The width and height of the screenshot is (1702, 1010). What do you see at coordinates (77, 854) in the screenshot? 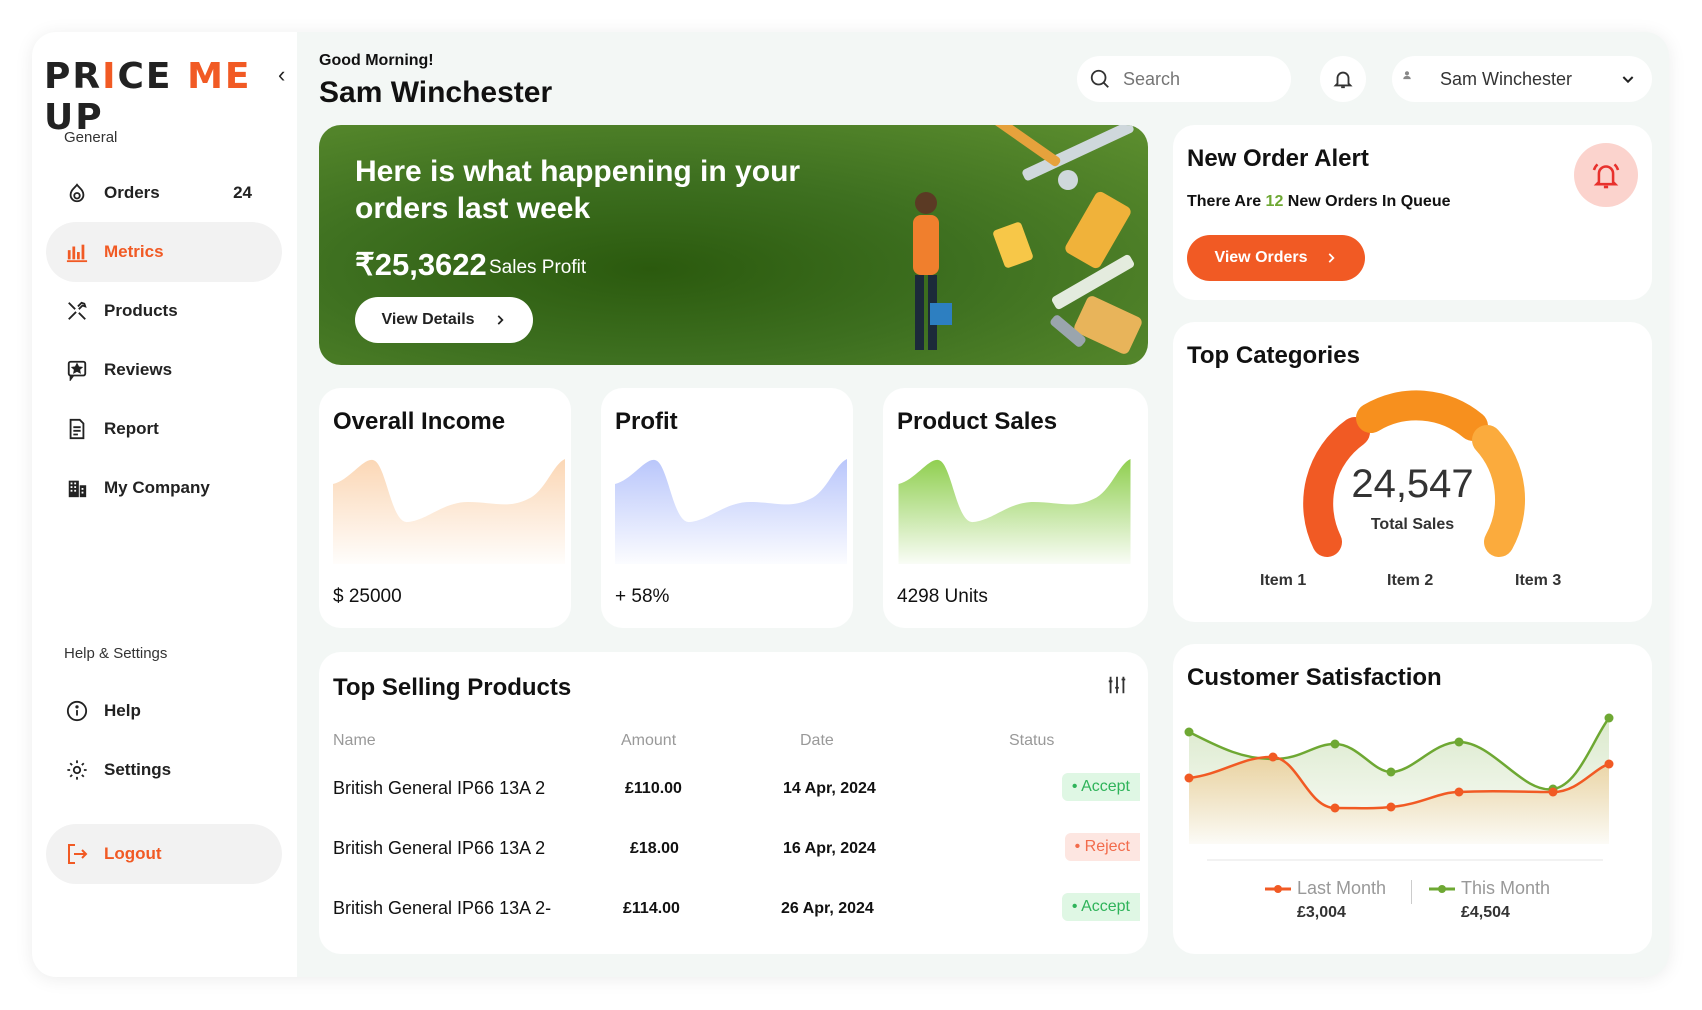
I see `logout-icon` at bounding box center [77, 854].